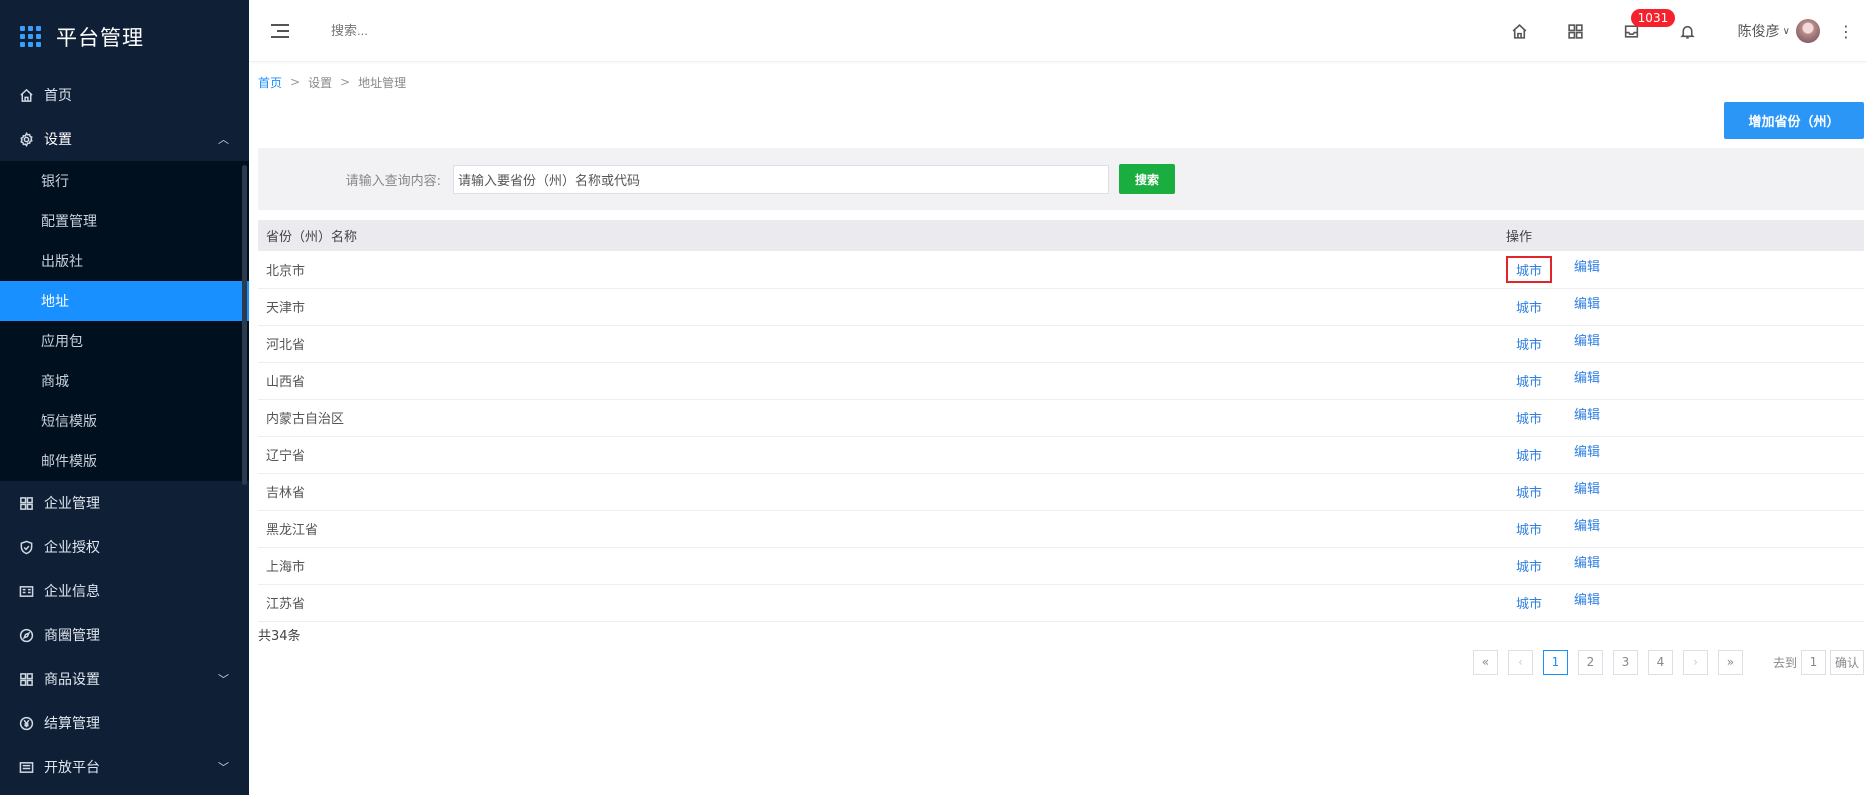  I want to click on shield-icon, so click(26, 547).